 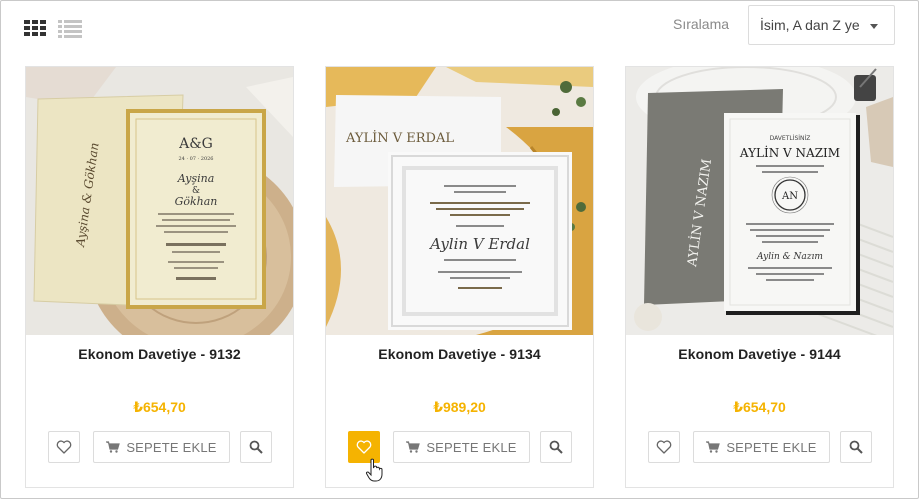 I want to click on svg-text: 24 · 07 · 2026, so click(x=196, y=159).